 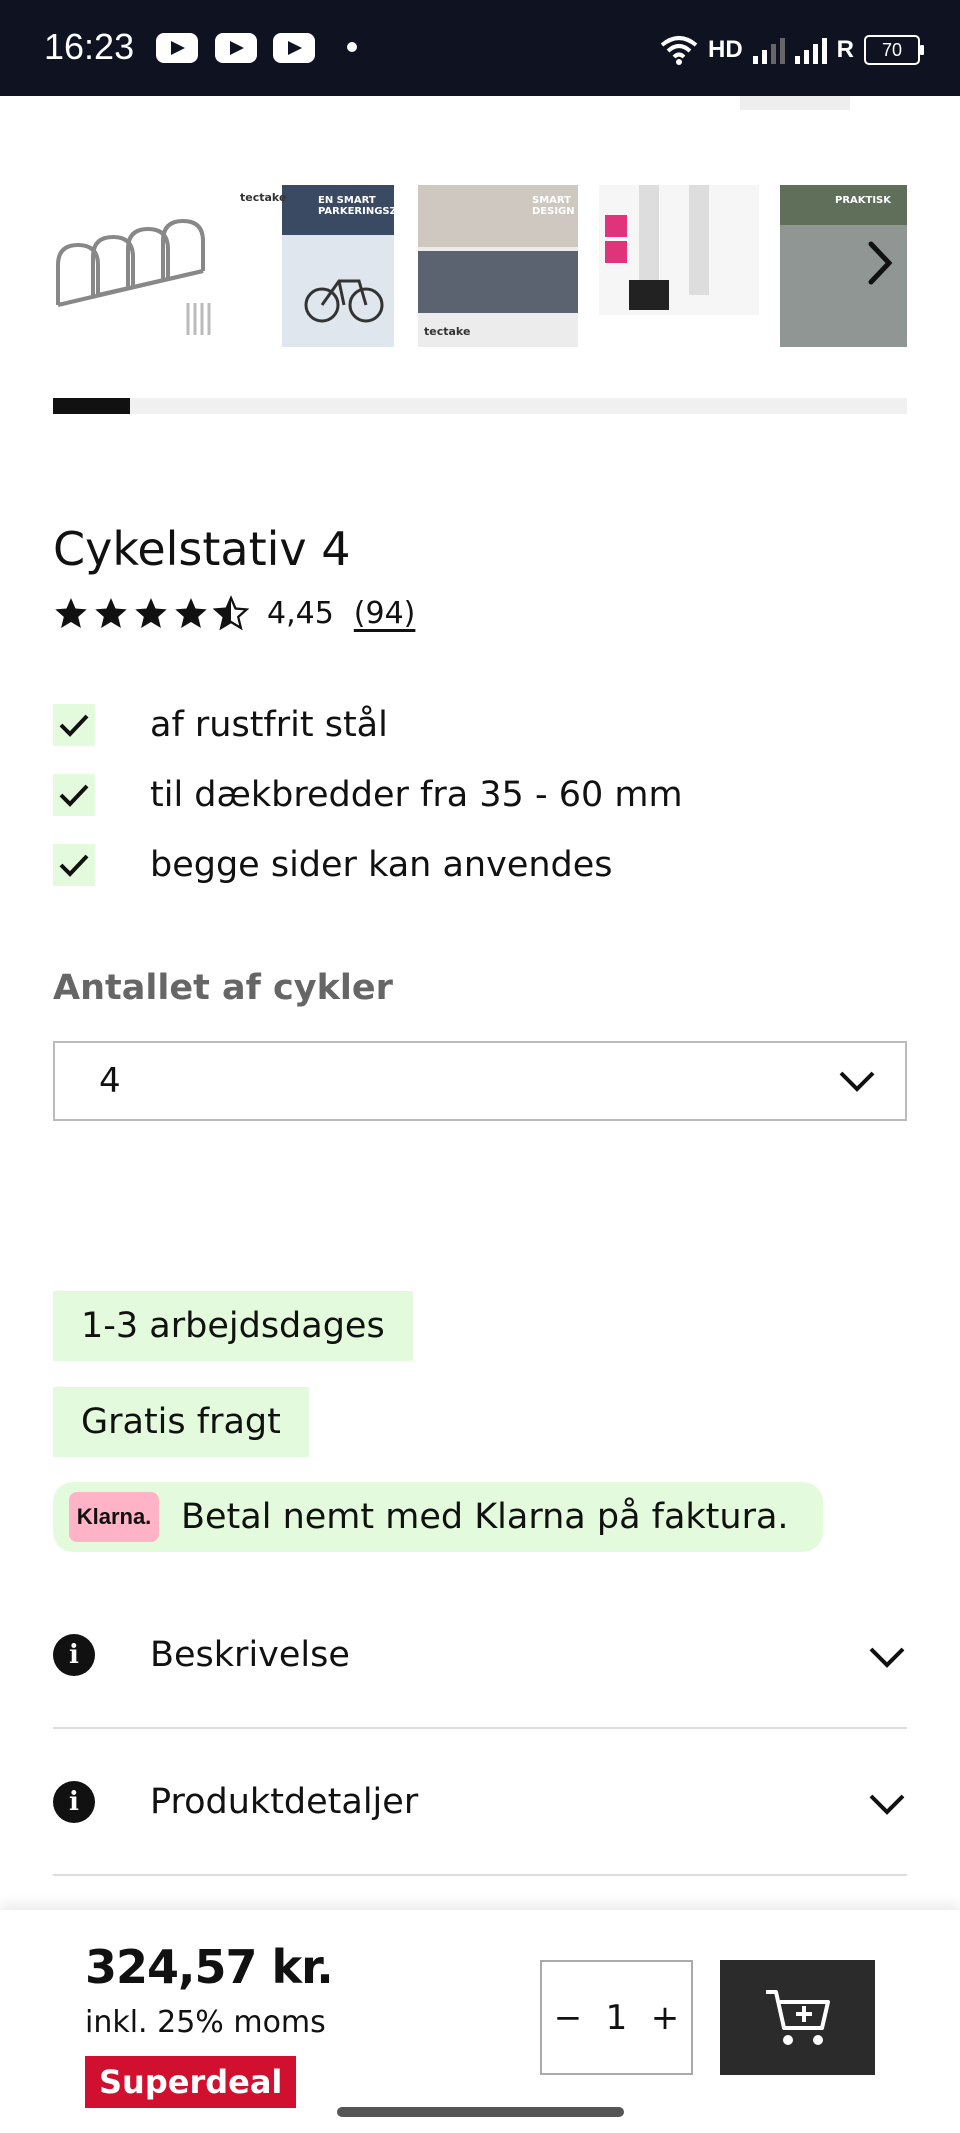 What do you see at coordinates (385, 613) in the screenshot?
I see `review-count-link: (94)` at bounding box center [385, 613].